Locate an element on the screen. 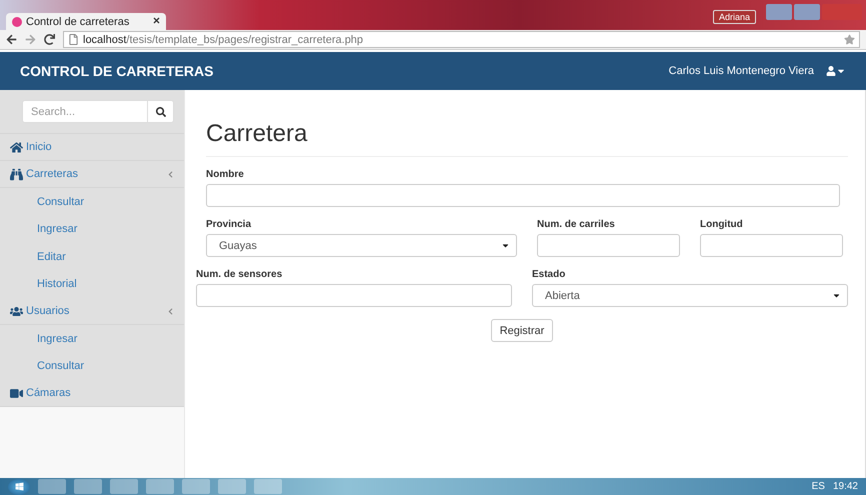  field-label: Longitud is located at coordinates (722, 224).